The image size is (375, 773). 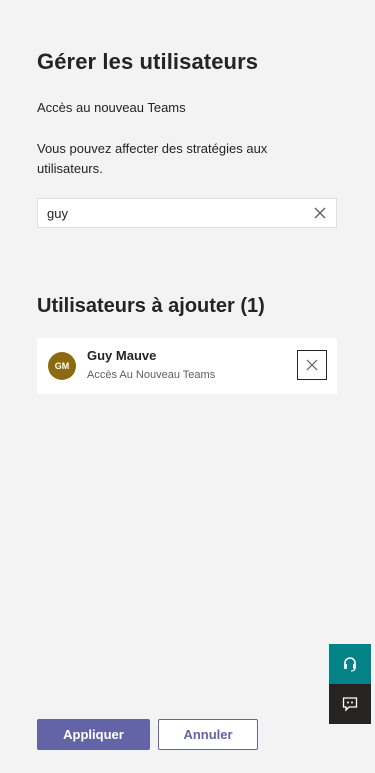 I want to click on user-name: Guy Mauve, so click(x=122, y=355).